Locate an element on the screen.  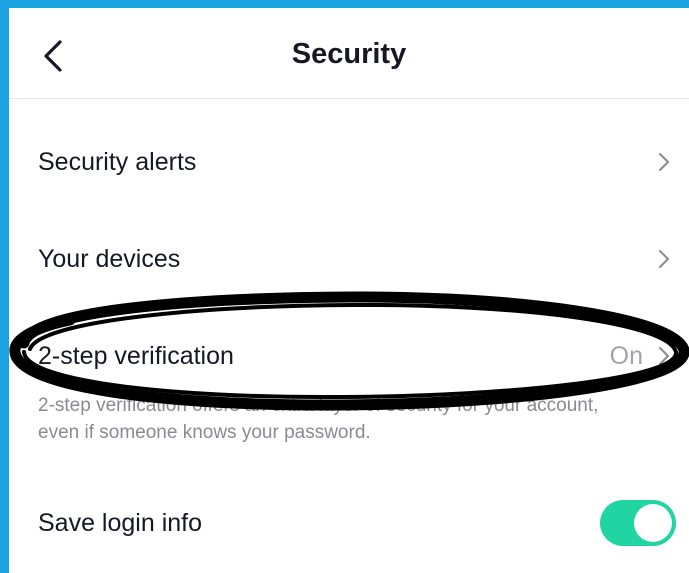
status-value: On is located at coordinates (626, 356).